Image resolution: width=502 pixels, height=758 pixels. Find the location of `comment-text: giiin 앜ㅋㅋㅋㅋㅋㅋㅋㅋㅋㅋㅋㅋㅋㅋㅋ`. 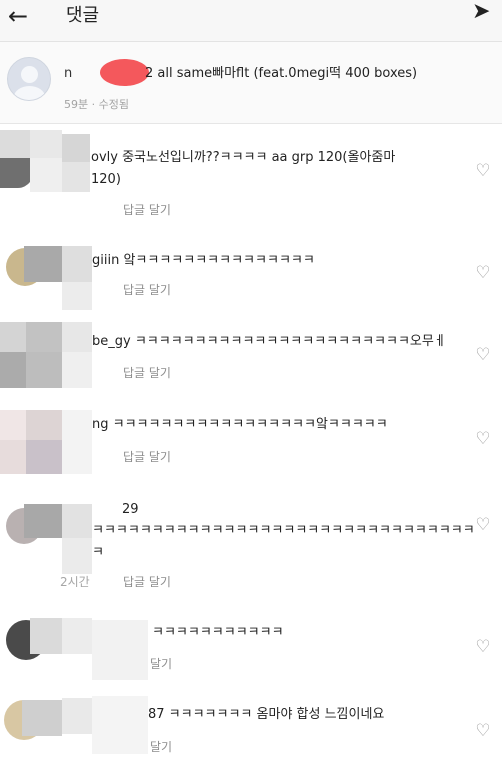

comment-text: giiin 앜ㅋㅋㅋㅋㅋㅋㅋㅋㅋㅋㅋㅋㅋㅋㅋ is located at coordinates (203, 260).